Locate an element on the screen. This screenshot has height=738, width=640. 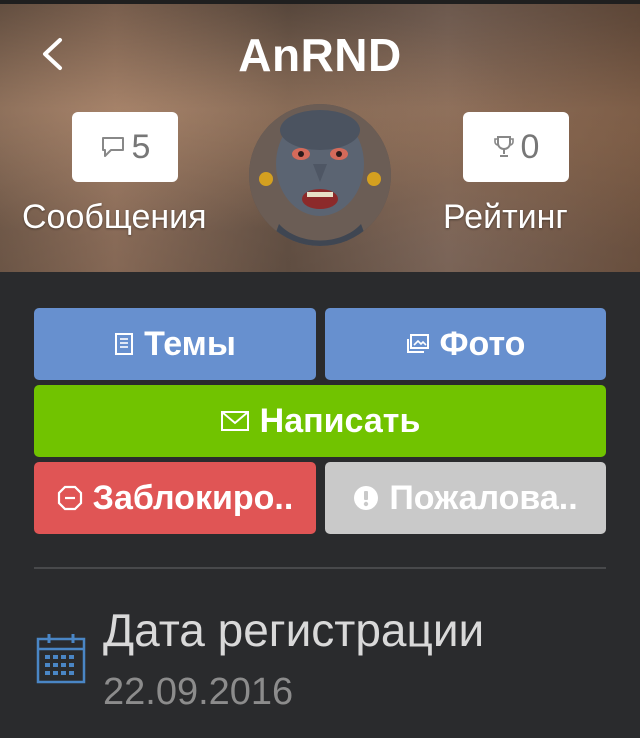
octagon-icon is located at coordinates (69, 498).